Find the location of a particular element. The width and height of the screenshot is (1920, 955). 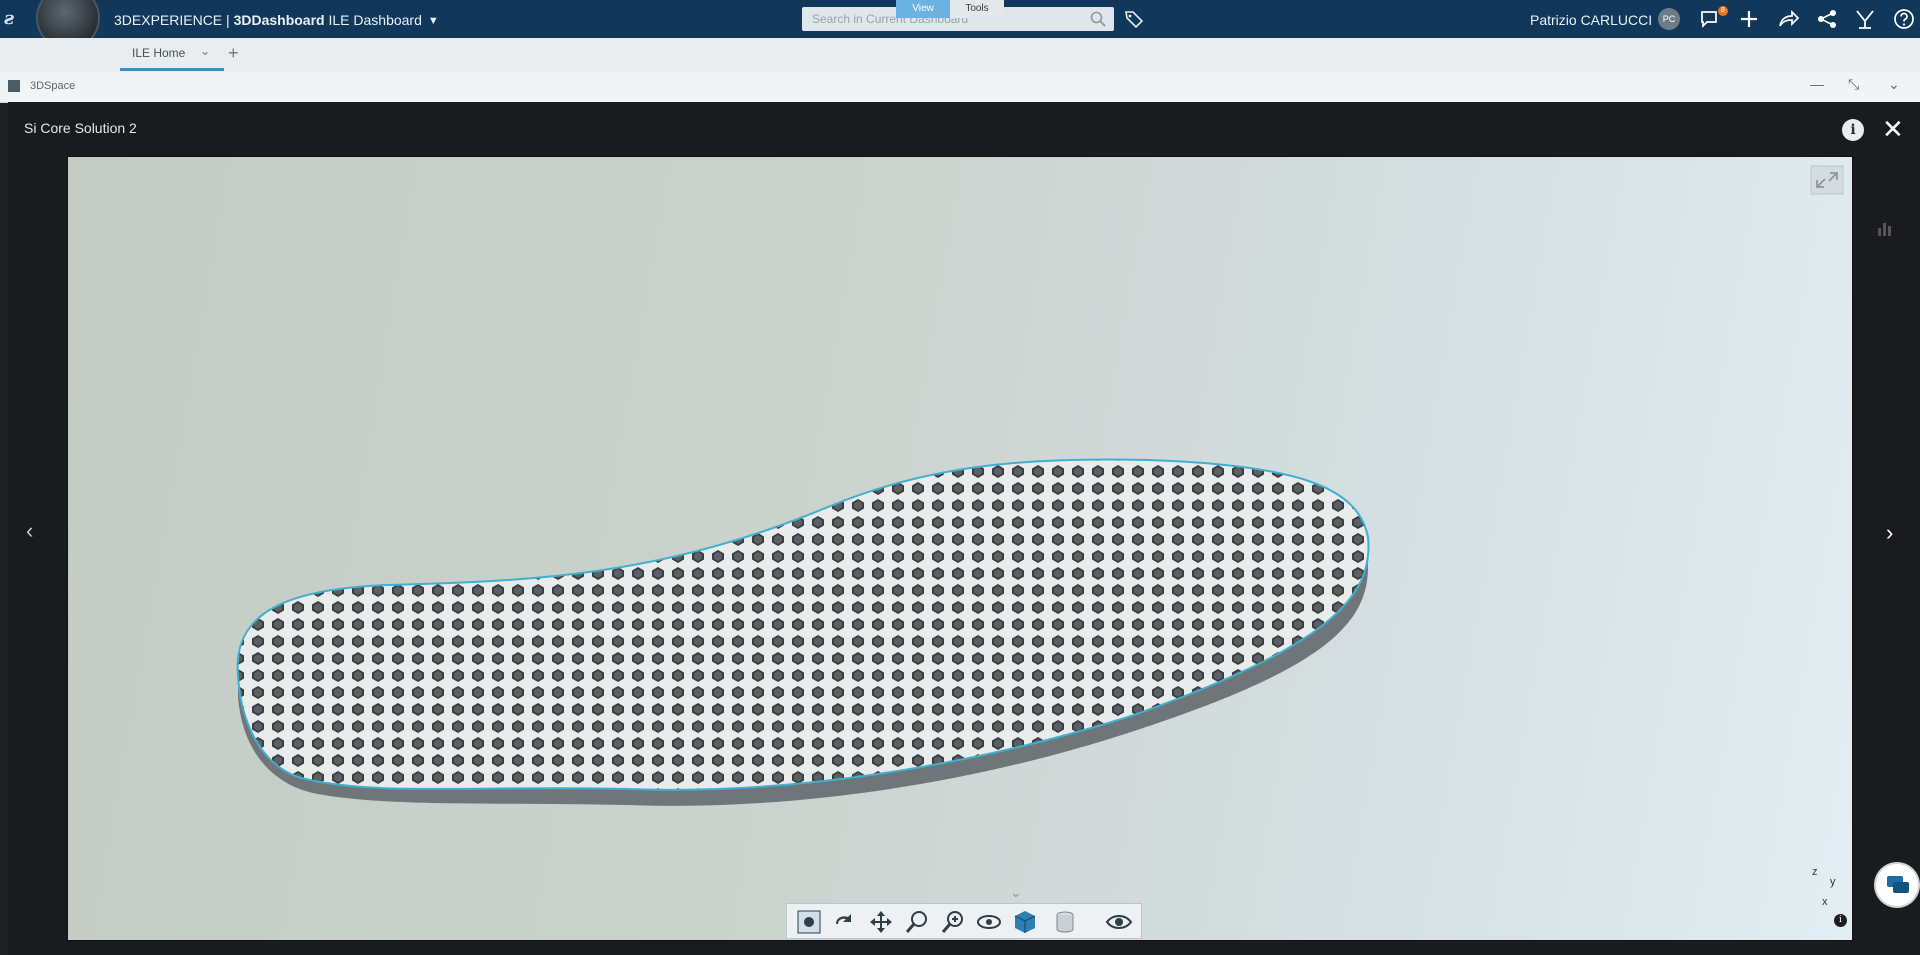

rotate-icon is located at coordinates (845, 922).